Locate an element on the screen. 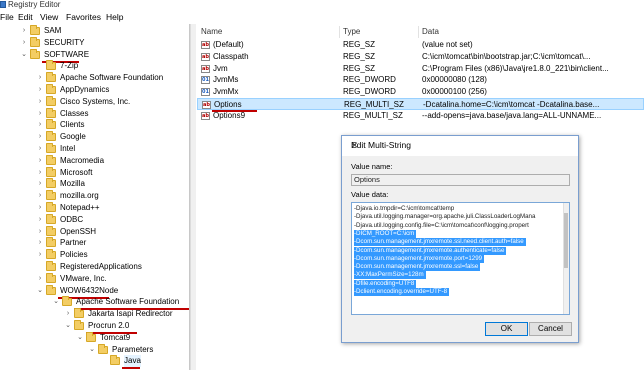  value-data: (value not set) is located at coordinates (447, 44).